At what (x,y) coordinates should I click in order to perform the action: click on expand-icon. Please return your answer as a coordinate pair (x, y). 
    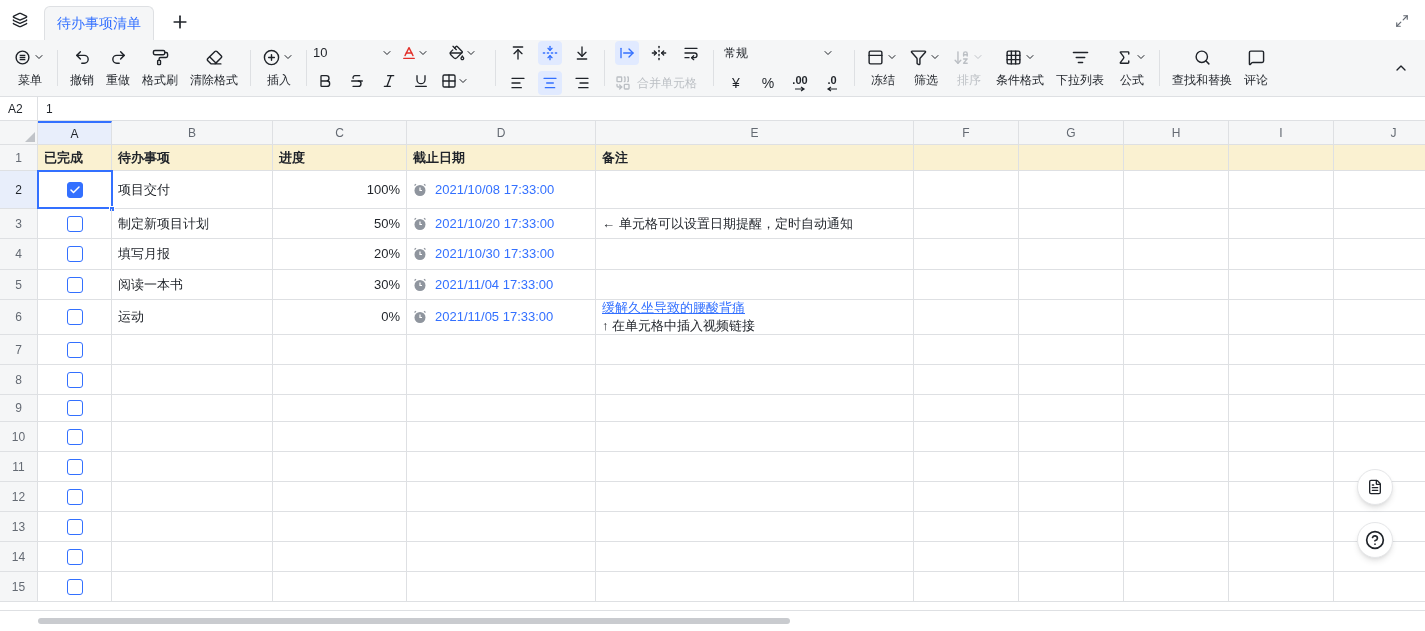
    Looking at the image, I should click on (1402, 21).